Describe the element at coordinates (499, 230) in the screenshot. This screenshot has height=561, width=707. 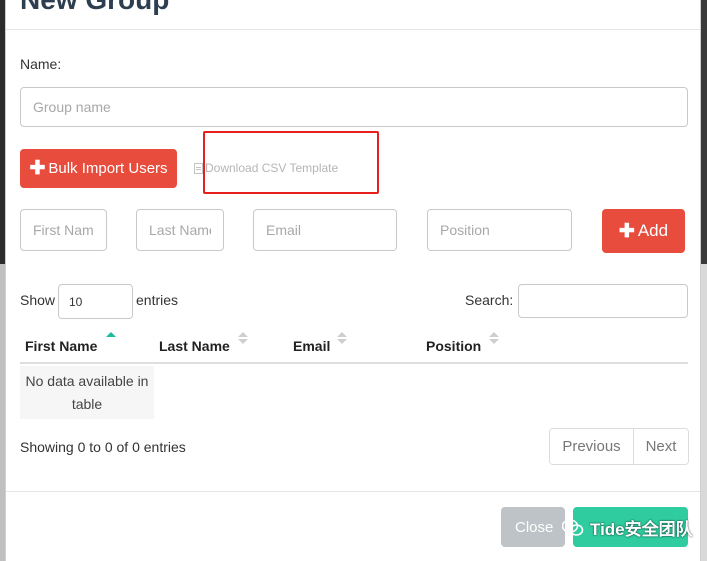
I see `position-input` at that location.